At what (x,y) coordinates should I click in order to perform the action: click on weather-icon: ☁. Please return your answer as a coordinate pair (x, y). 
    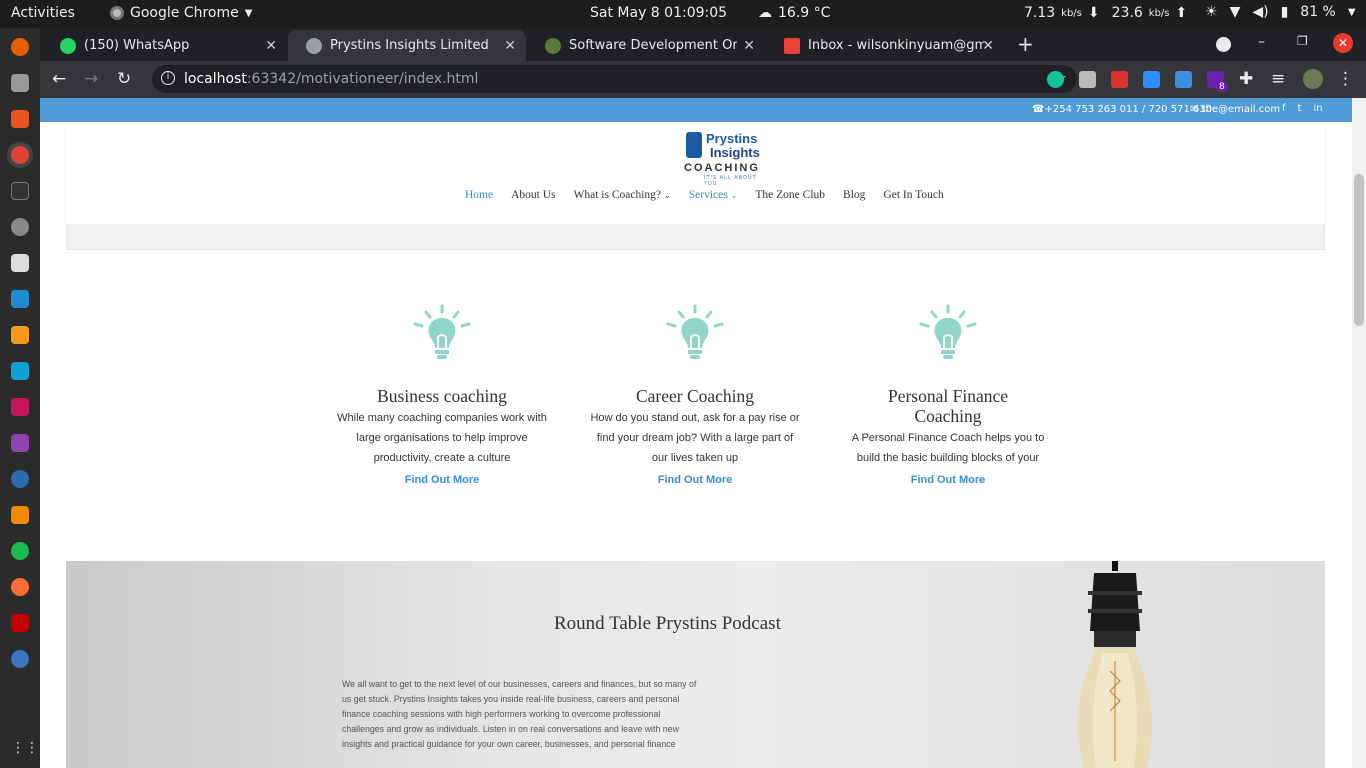
    Looking at the image, I should click on (765, 13).